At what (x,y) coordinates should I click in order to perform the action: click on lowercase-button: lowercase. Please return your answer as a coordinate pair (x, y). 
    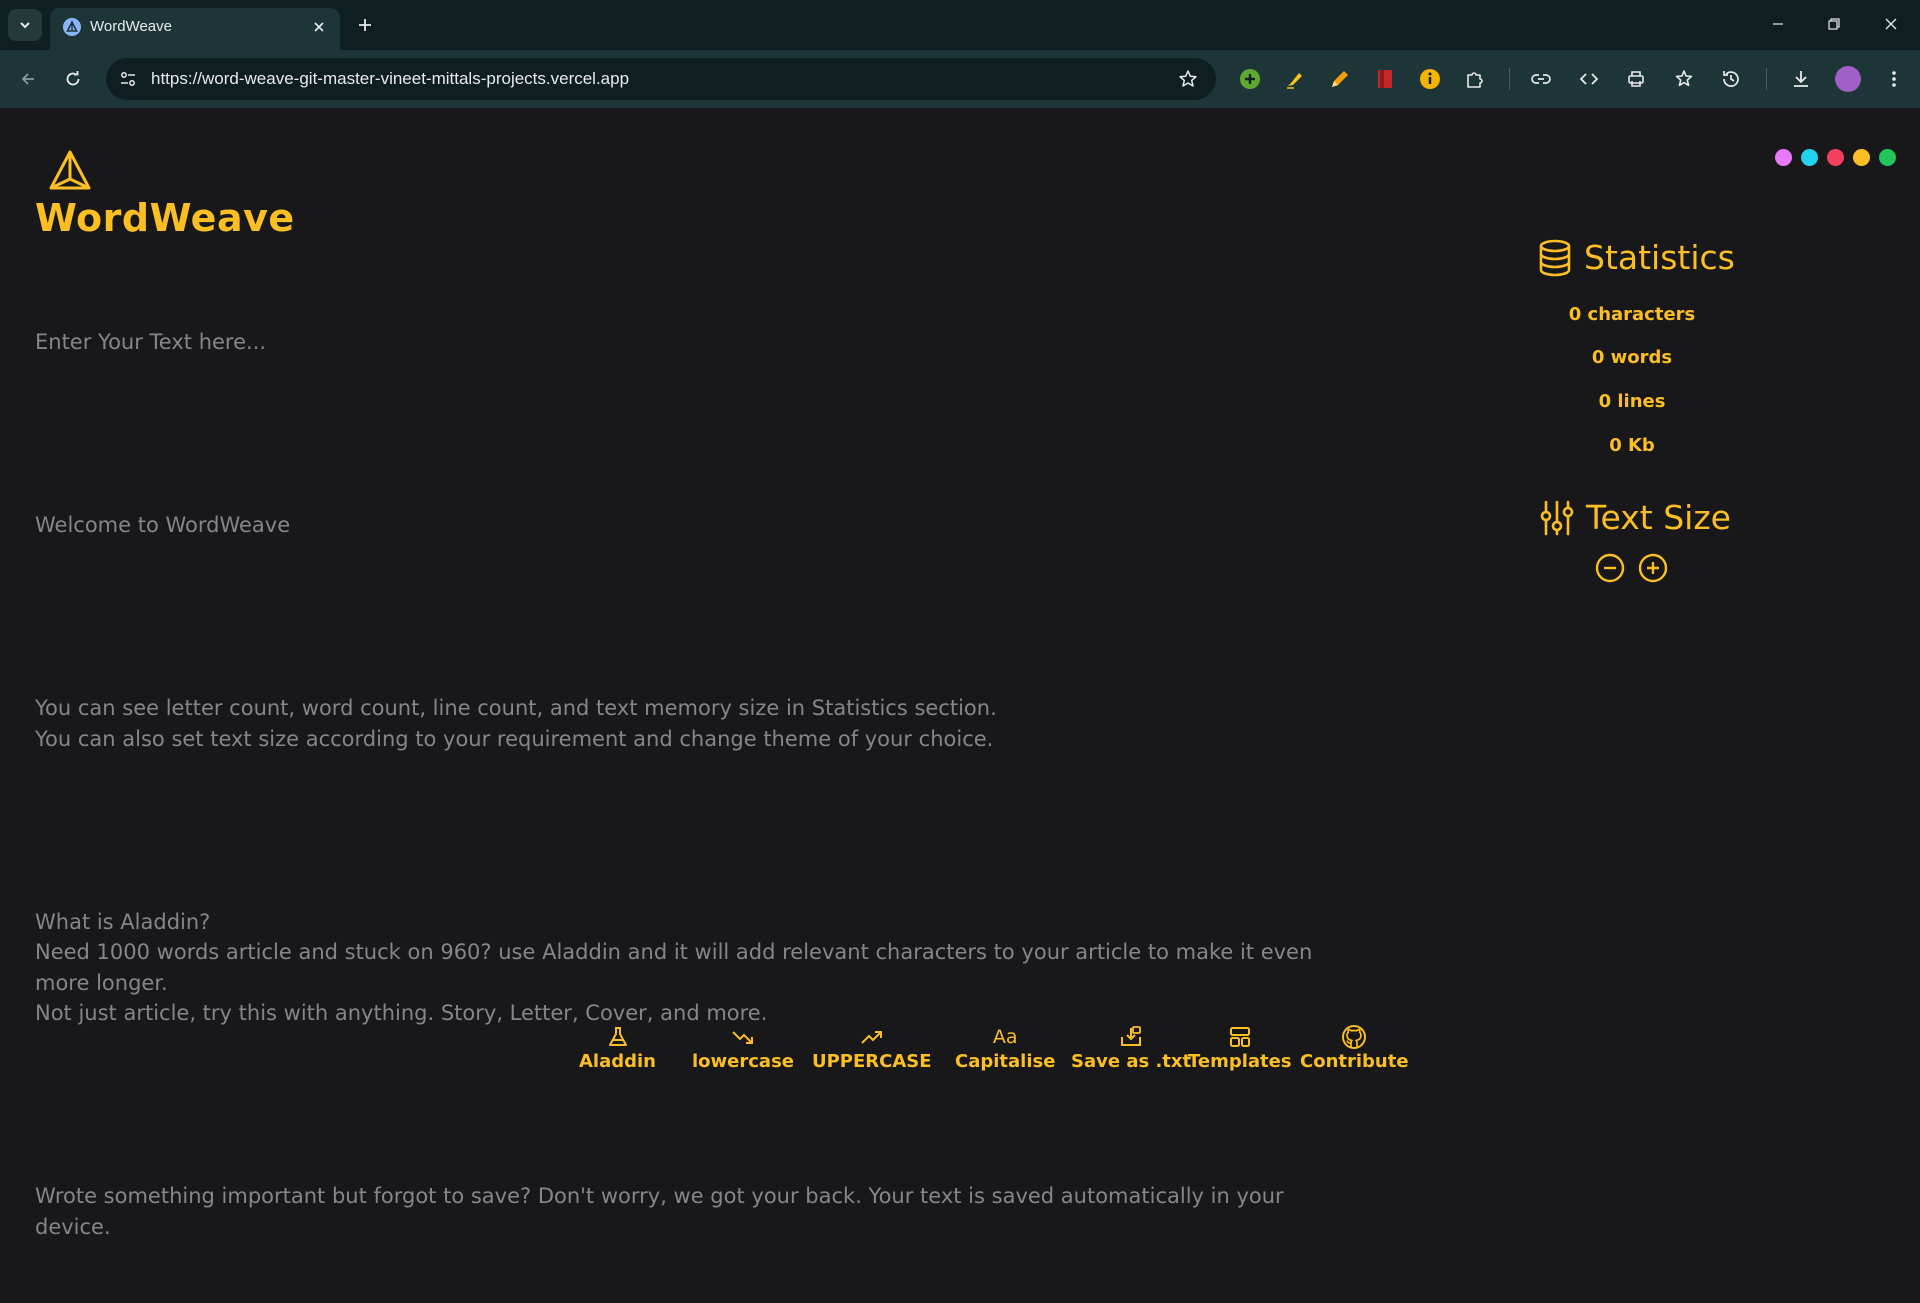
    Looking at the image, I should click on (743, 1048).